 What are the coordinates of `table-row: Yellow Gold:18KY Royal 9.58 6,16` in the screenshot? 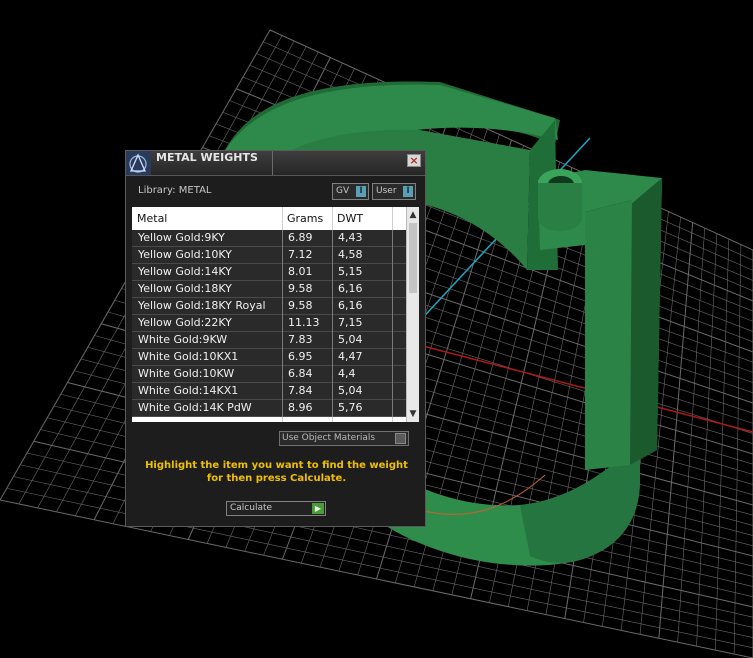 It's located at (269, 306).